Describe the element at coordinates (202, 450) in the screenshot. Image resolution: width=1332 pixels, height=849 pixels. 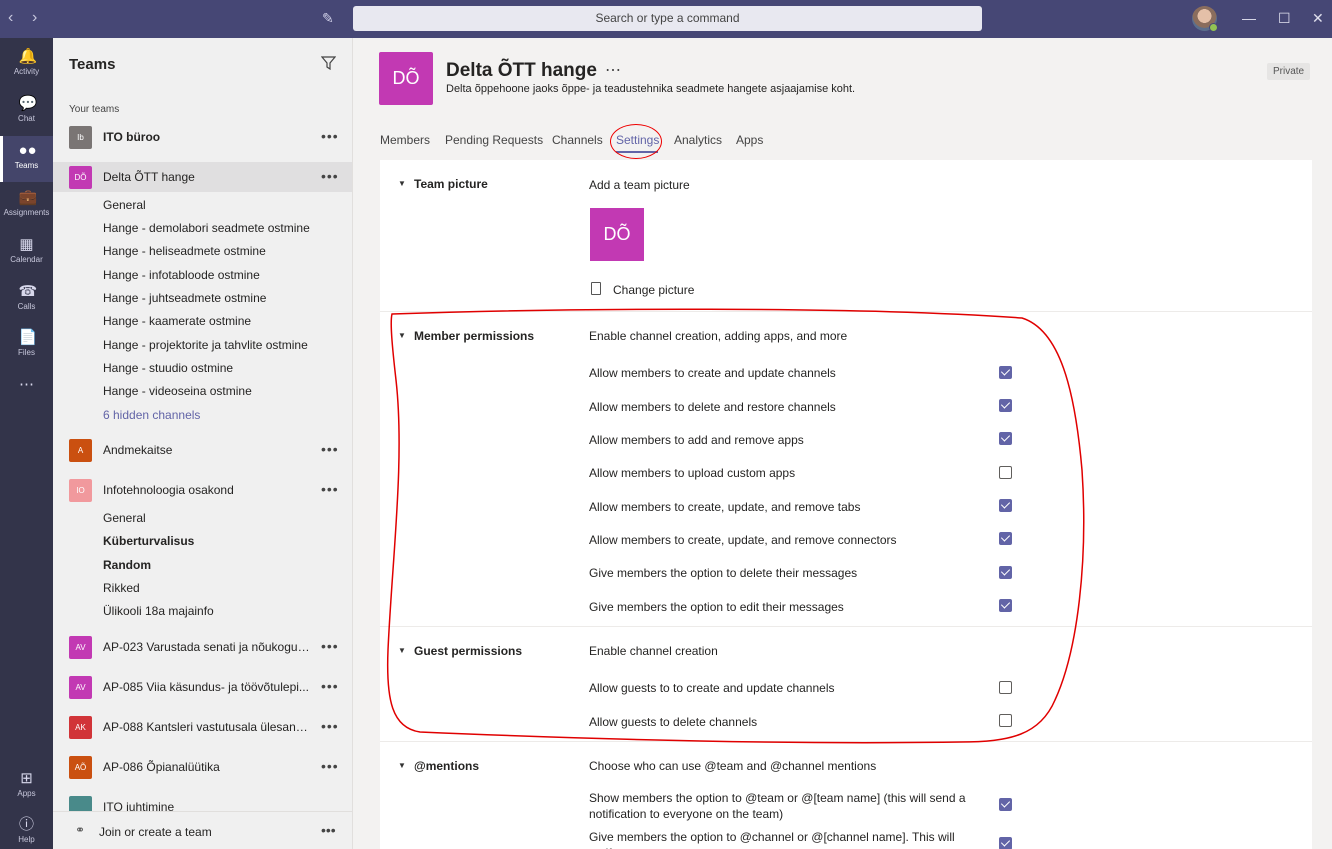
I see `team-andmekaitse: A Andmekaitse •••` at that location.